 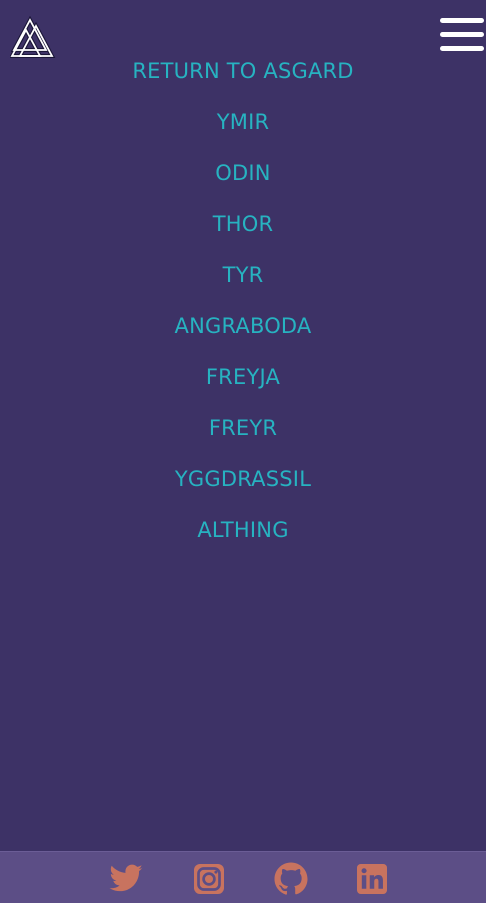 I want to click on instagram-icon, so click(x=209, y=879).